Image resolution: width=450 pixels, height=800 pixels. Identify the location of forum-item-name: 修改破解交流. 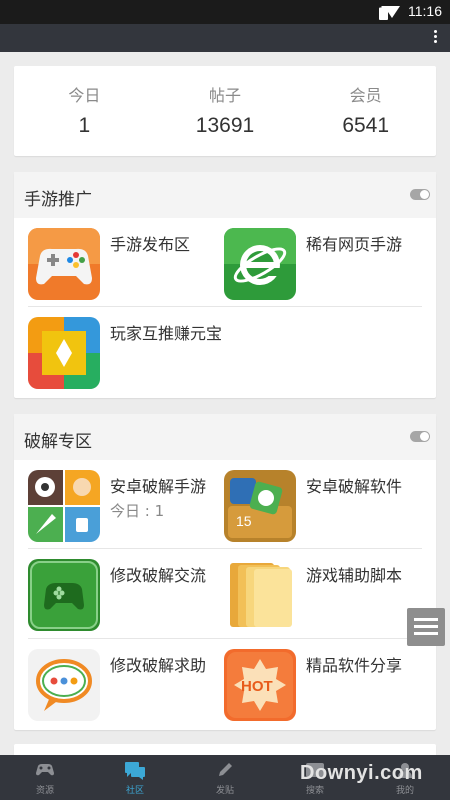
(158, 575).